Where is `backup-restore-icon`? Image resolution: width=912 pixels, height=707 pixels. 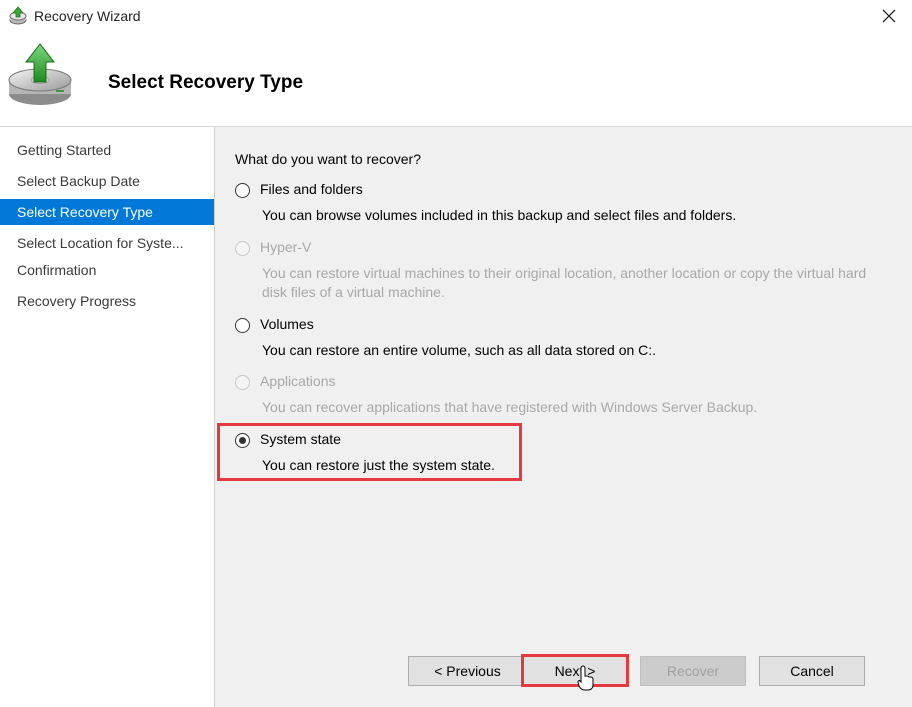
backup-restore-icon is located at coordinates (40, 74).